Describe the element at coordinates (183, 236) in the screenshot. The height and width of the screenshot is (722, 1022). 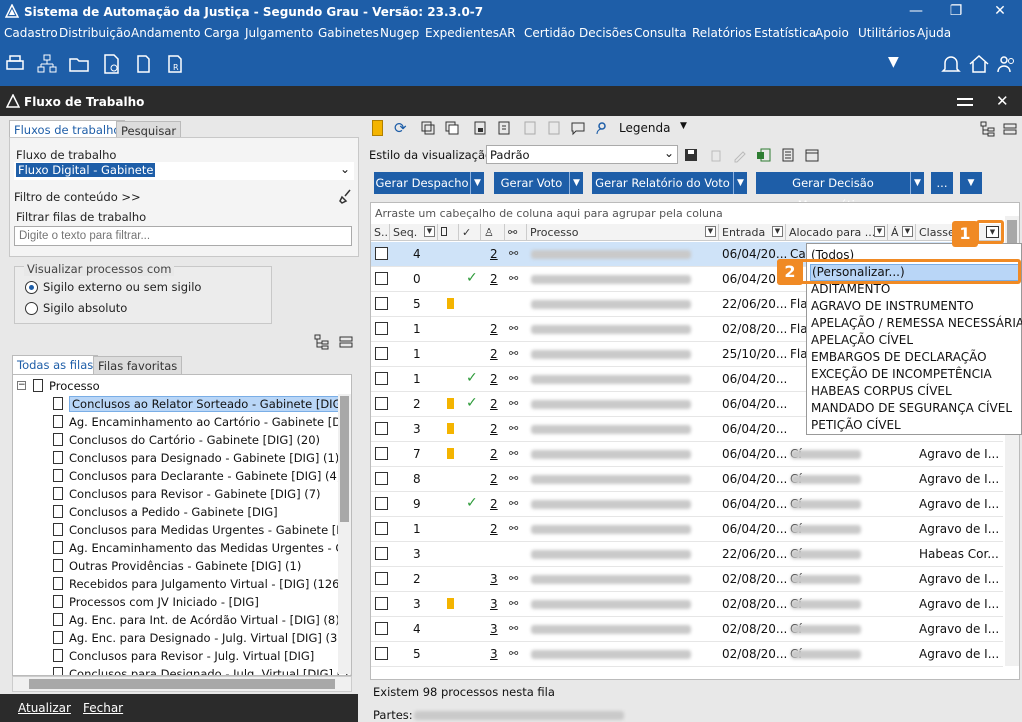
I see `queue-filter-input` at that location.